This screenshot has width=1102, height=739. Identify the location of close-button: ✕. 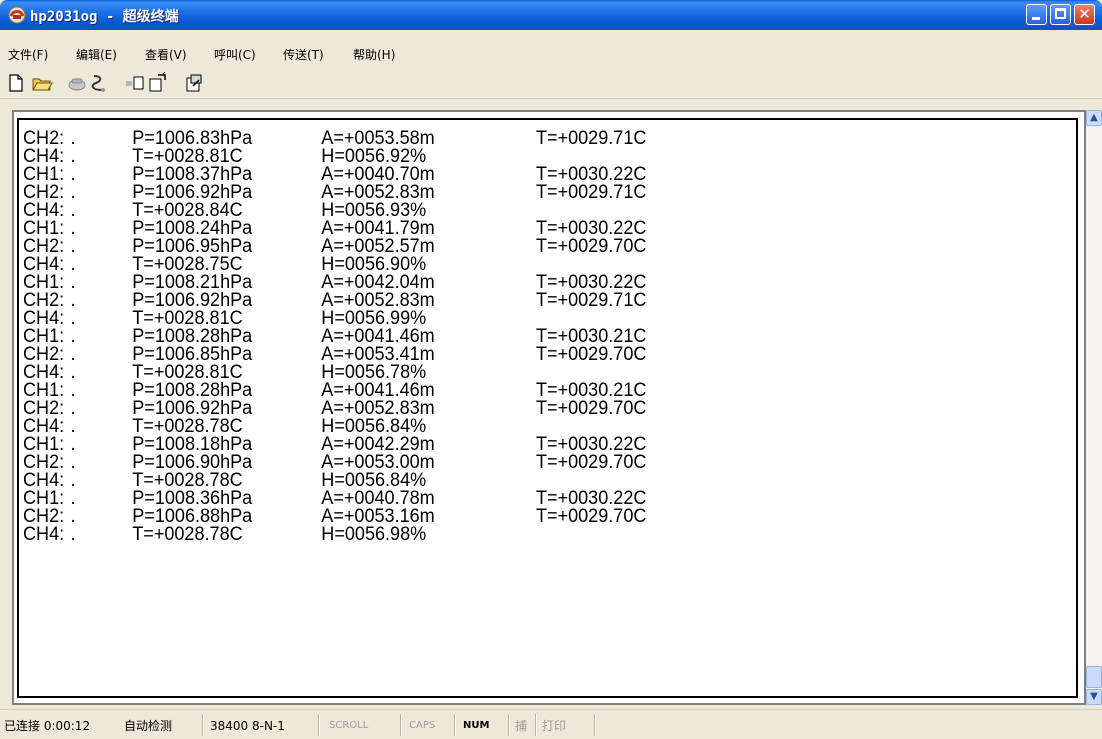
(1084, 14).